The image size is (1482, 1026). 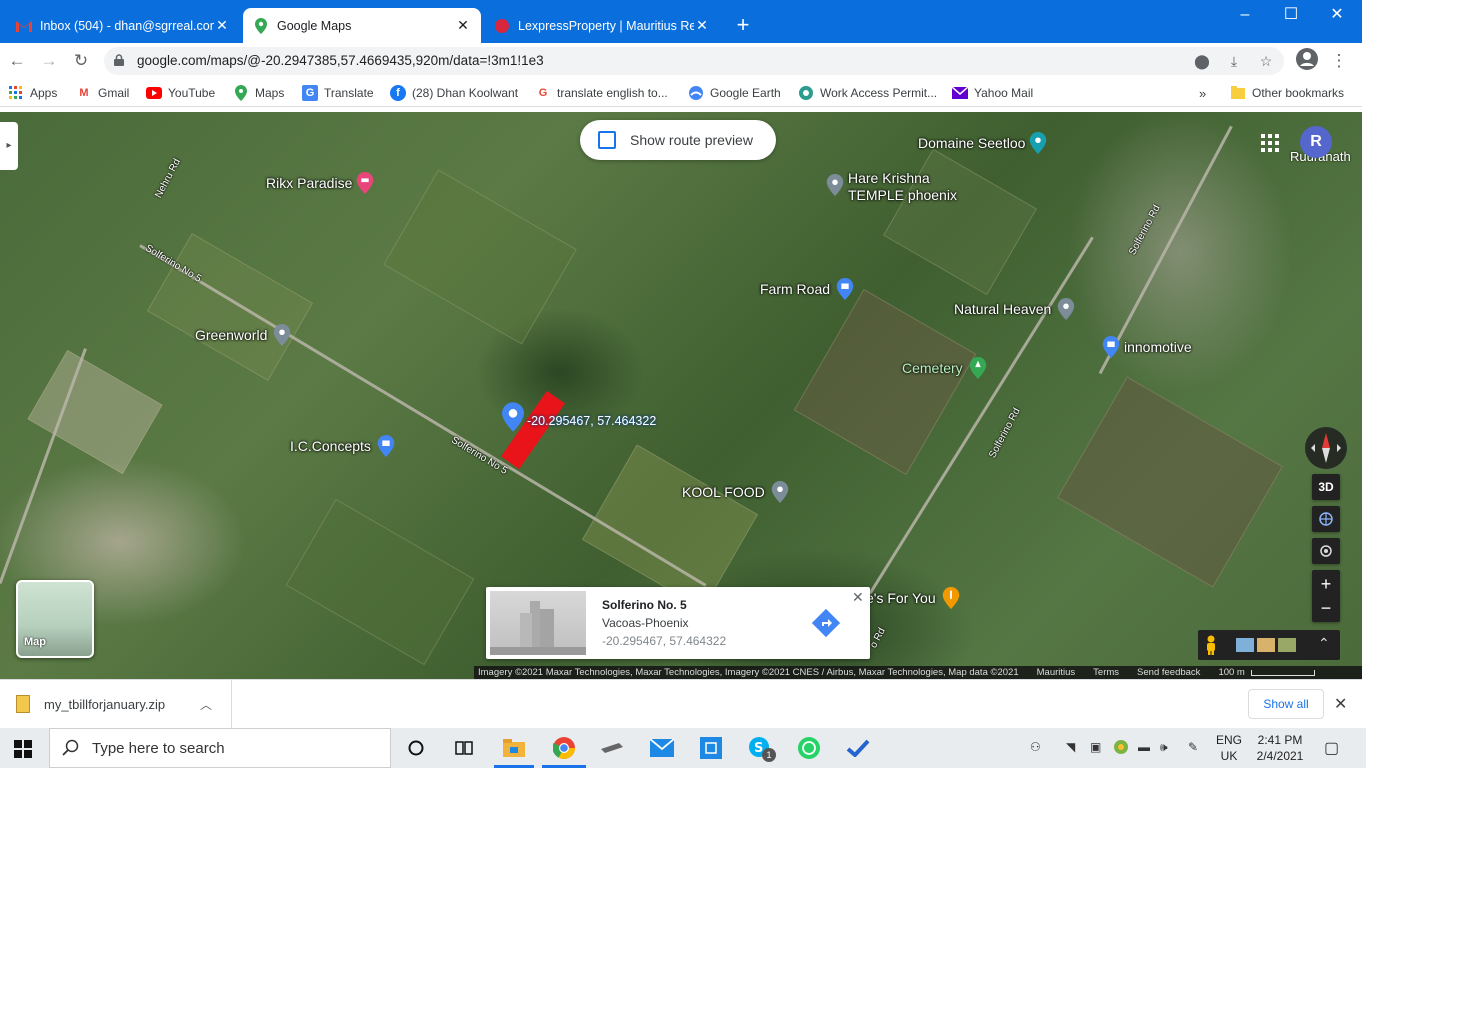 What do you see at coordinates (17, 61) in the screenshot?
I see `back-button: ←` at bounding box center [17, 61].